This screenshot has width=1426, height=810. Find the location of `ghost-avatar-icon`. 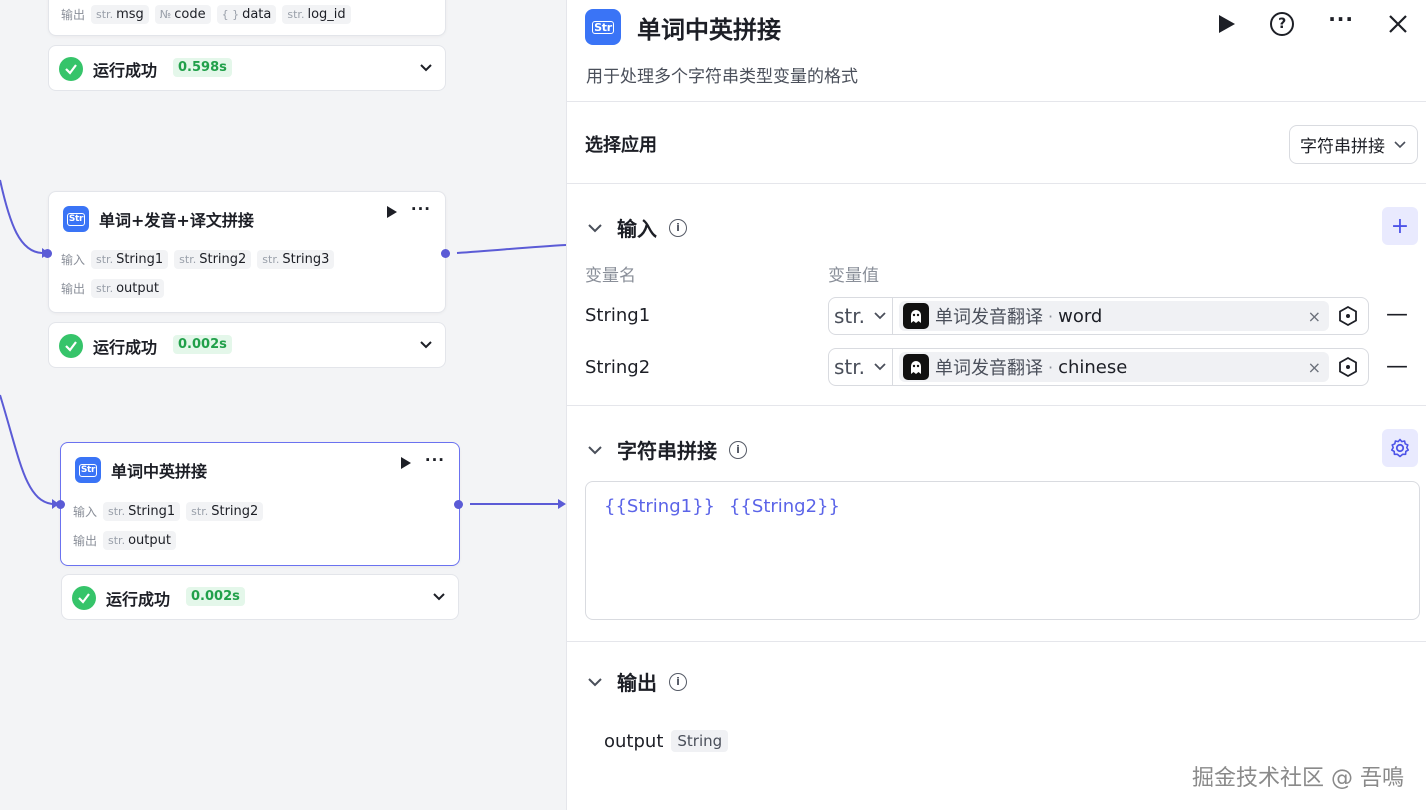

ghost-avatar-icon is located at coordinates (916, 367).